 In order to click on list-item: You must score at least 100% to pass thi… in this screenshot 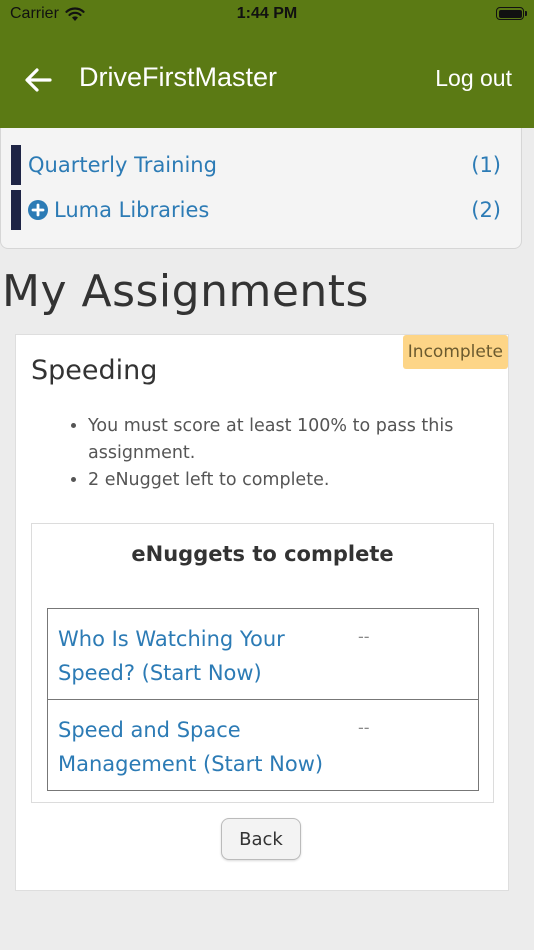, I will do `click(298, 440)`.